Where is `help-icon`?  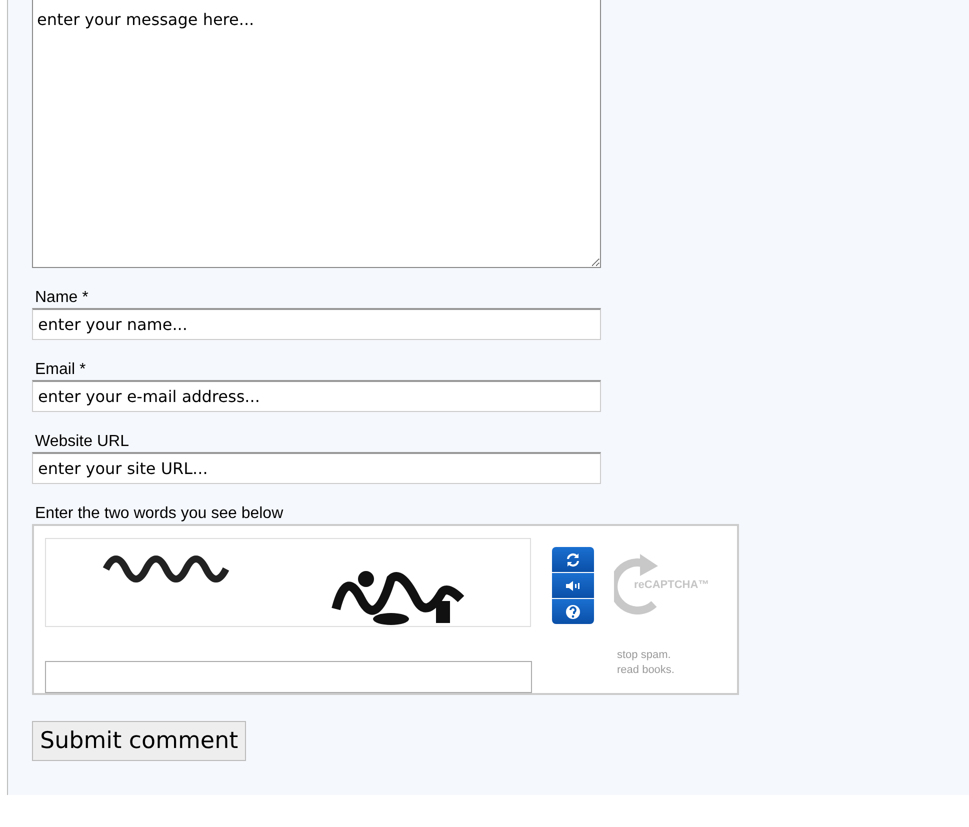 help-icon is located at coordinates (573, 611).